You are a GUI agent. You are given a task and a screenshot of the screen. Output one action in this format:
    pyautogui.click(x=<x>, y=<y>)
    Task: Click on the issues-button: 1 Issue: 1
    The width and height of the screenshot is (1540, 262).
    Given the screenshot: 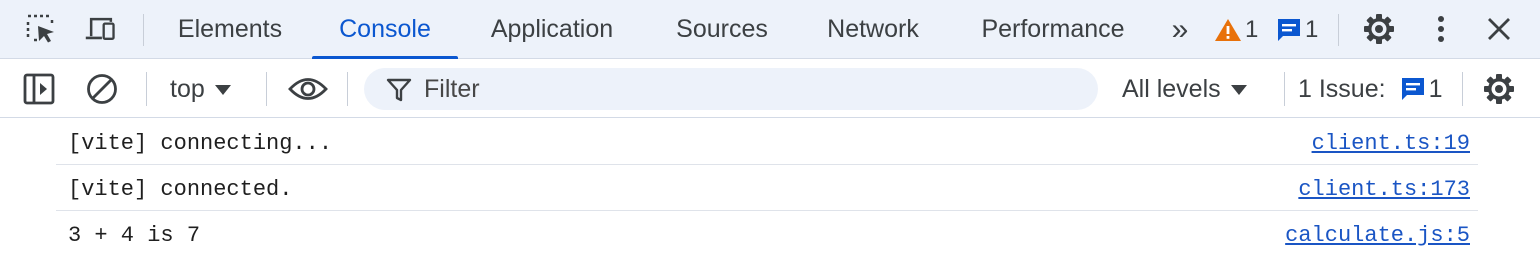 What is the action you would take?
    pyautogui.click(x=1370, y=89)
    